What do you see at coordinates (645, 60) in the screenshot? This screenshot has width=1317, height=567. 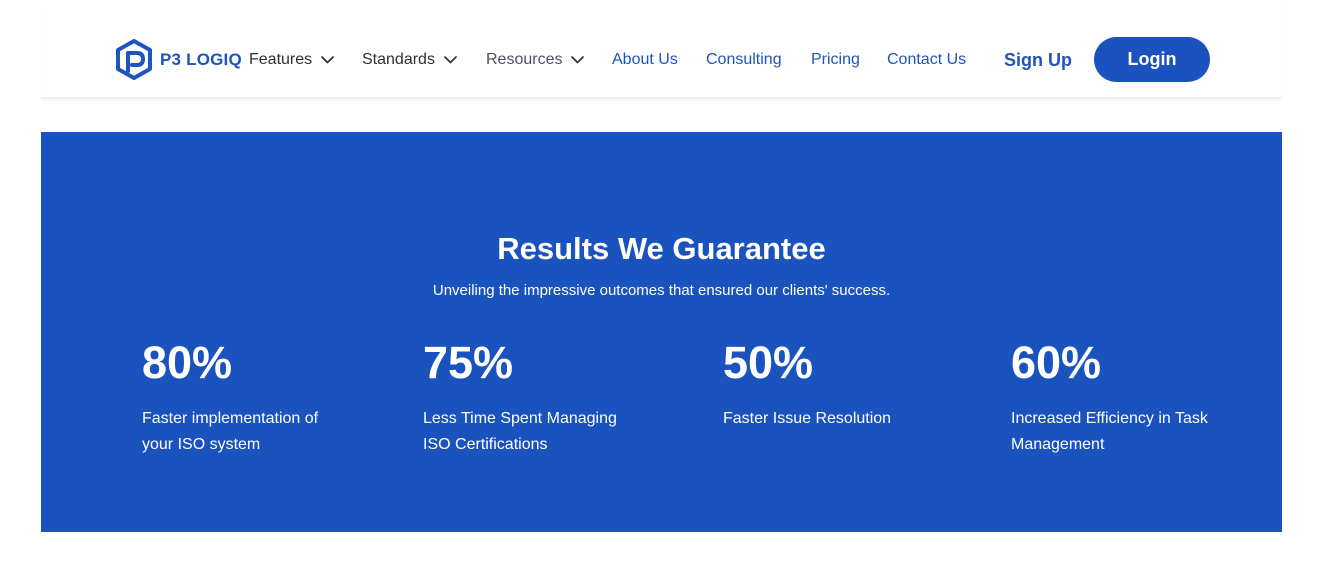 I see `nav-about-us: About Us` at bounding box center [645, 60].